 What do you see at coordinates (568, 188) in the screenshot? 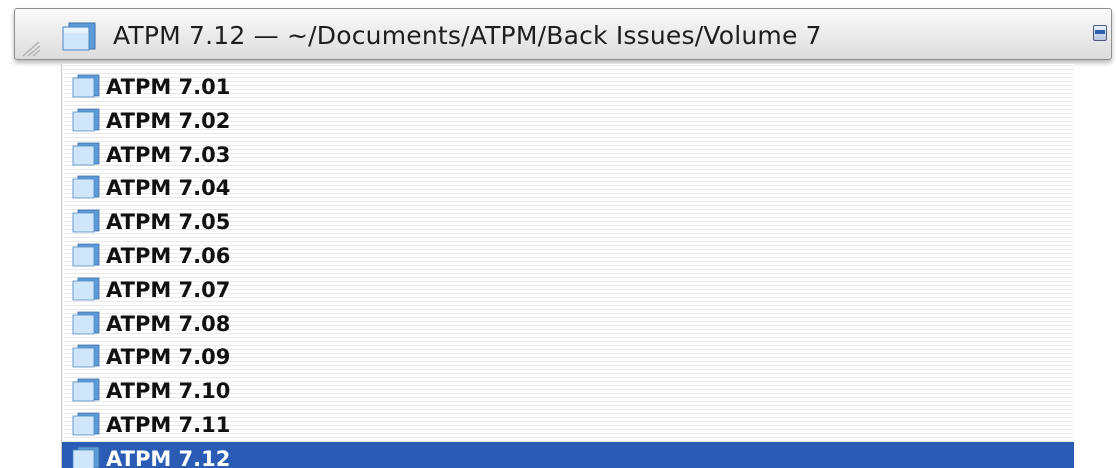
I see `list-item: ATPM 7.04` at bounding box center [568, 188].